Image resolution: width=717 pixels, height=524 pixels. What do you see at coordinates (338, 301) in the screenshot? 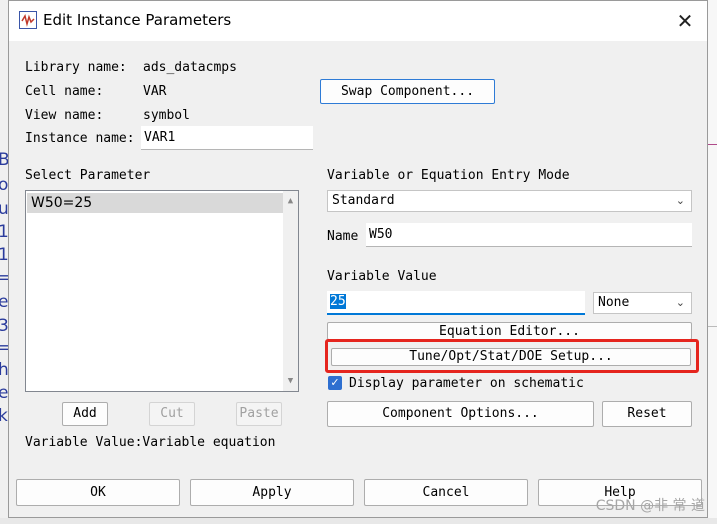
I see `selected-value-text: 25` at bounding box center [338, 301].